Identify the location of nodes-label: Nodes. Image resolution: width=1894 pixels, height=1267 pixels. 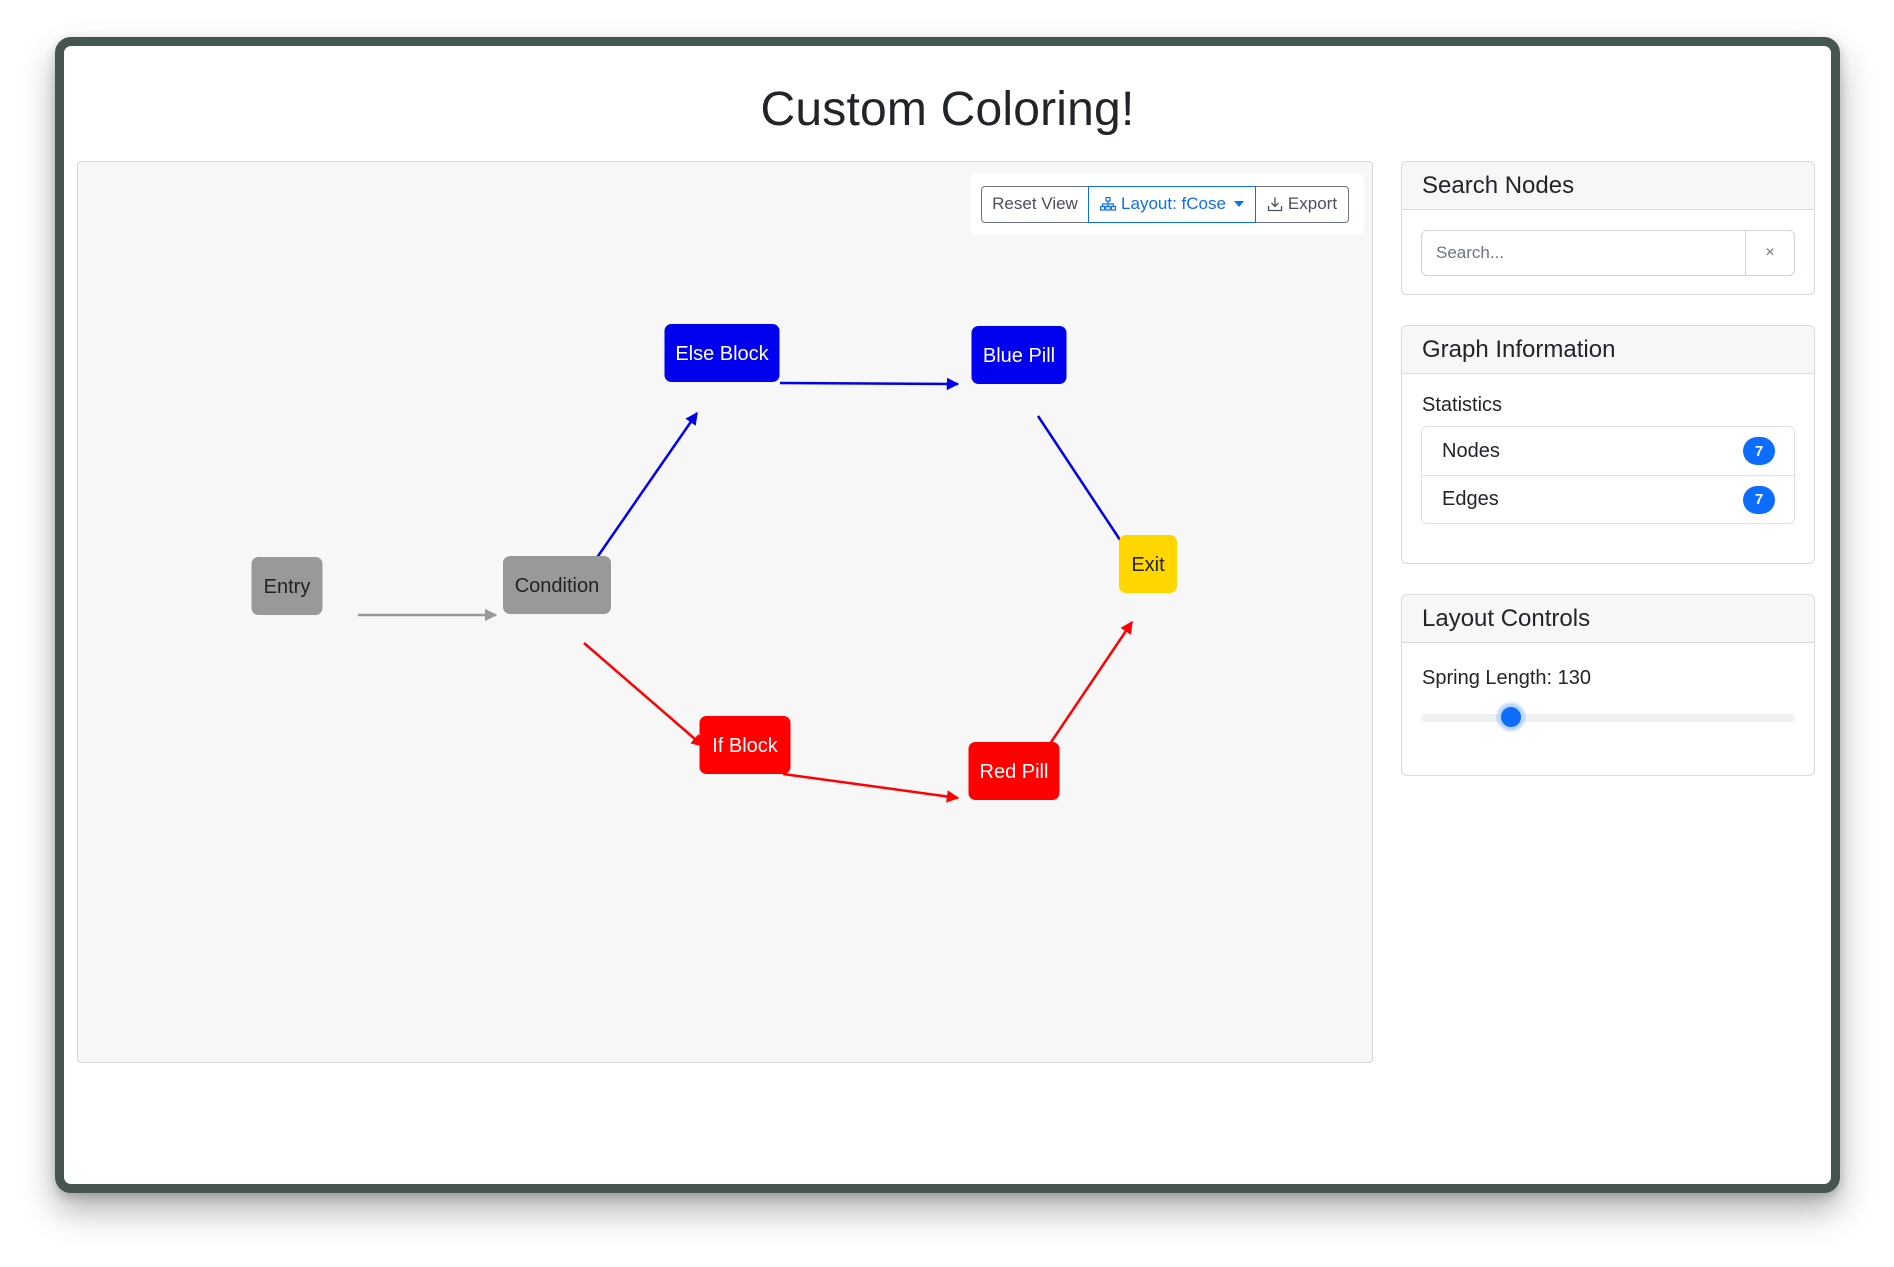
(1471, 450).